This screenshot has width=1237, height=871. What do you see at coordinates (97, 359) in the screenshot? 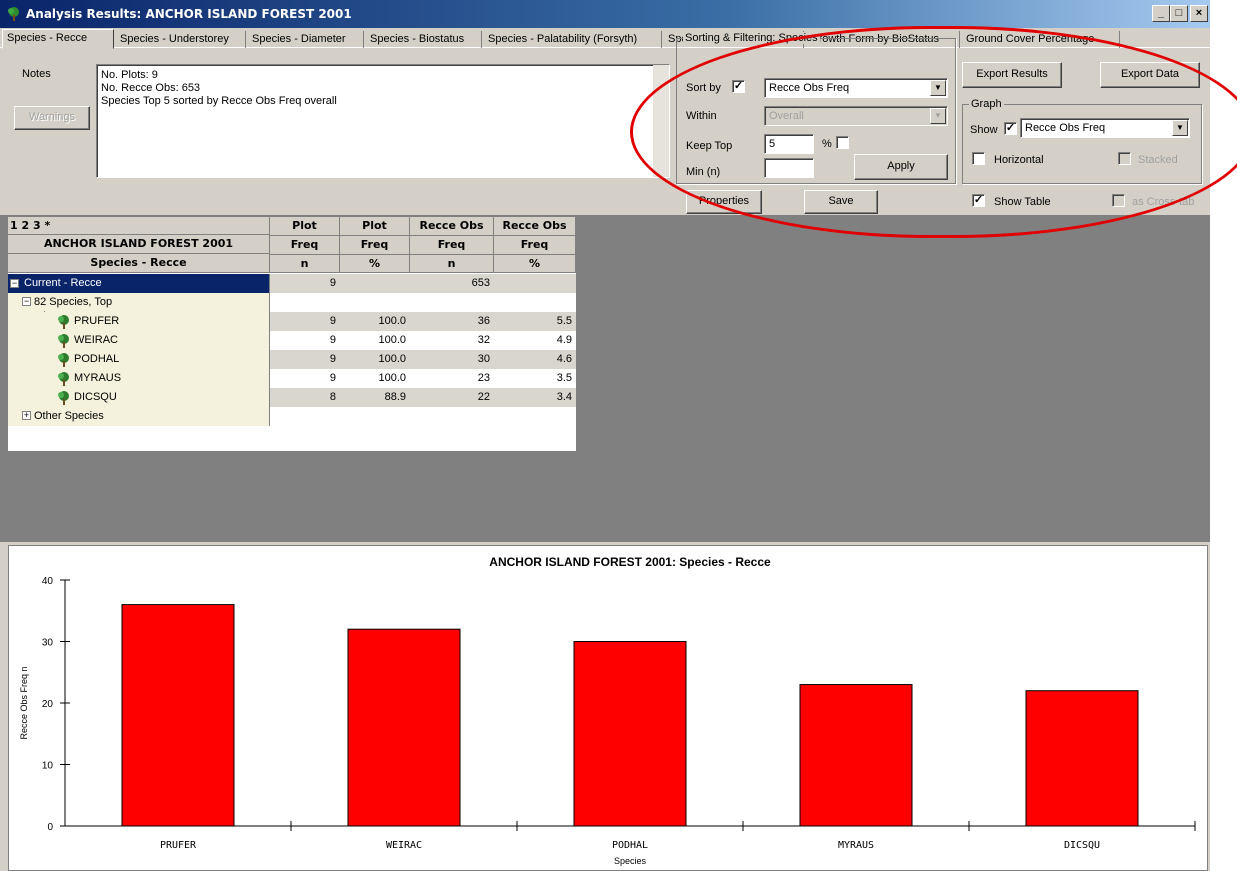
I see `species-name: PODHAL` at bounding box center [97, 359].